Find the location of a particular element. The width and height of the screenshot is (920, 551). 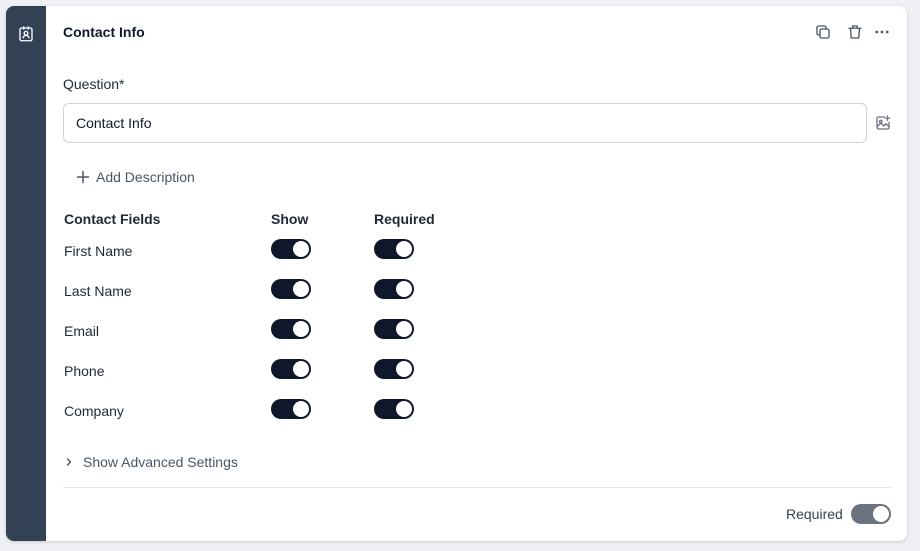

required-toggle-company is located at coordinates (394, 409).